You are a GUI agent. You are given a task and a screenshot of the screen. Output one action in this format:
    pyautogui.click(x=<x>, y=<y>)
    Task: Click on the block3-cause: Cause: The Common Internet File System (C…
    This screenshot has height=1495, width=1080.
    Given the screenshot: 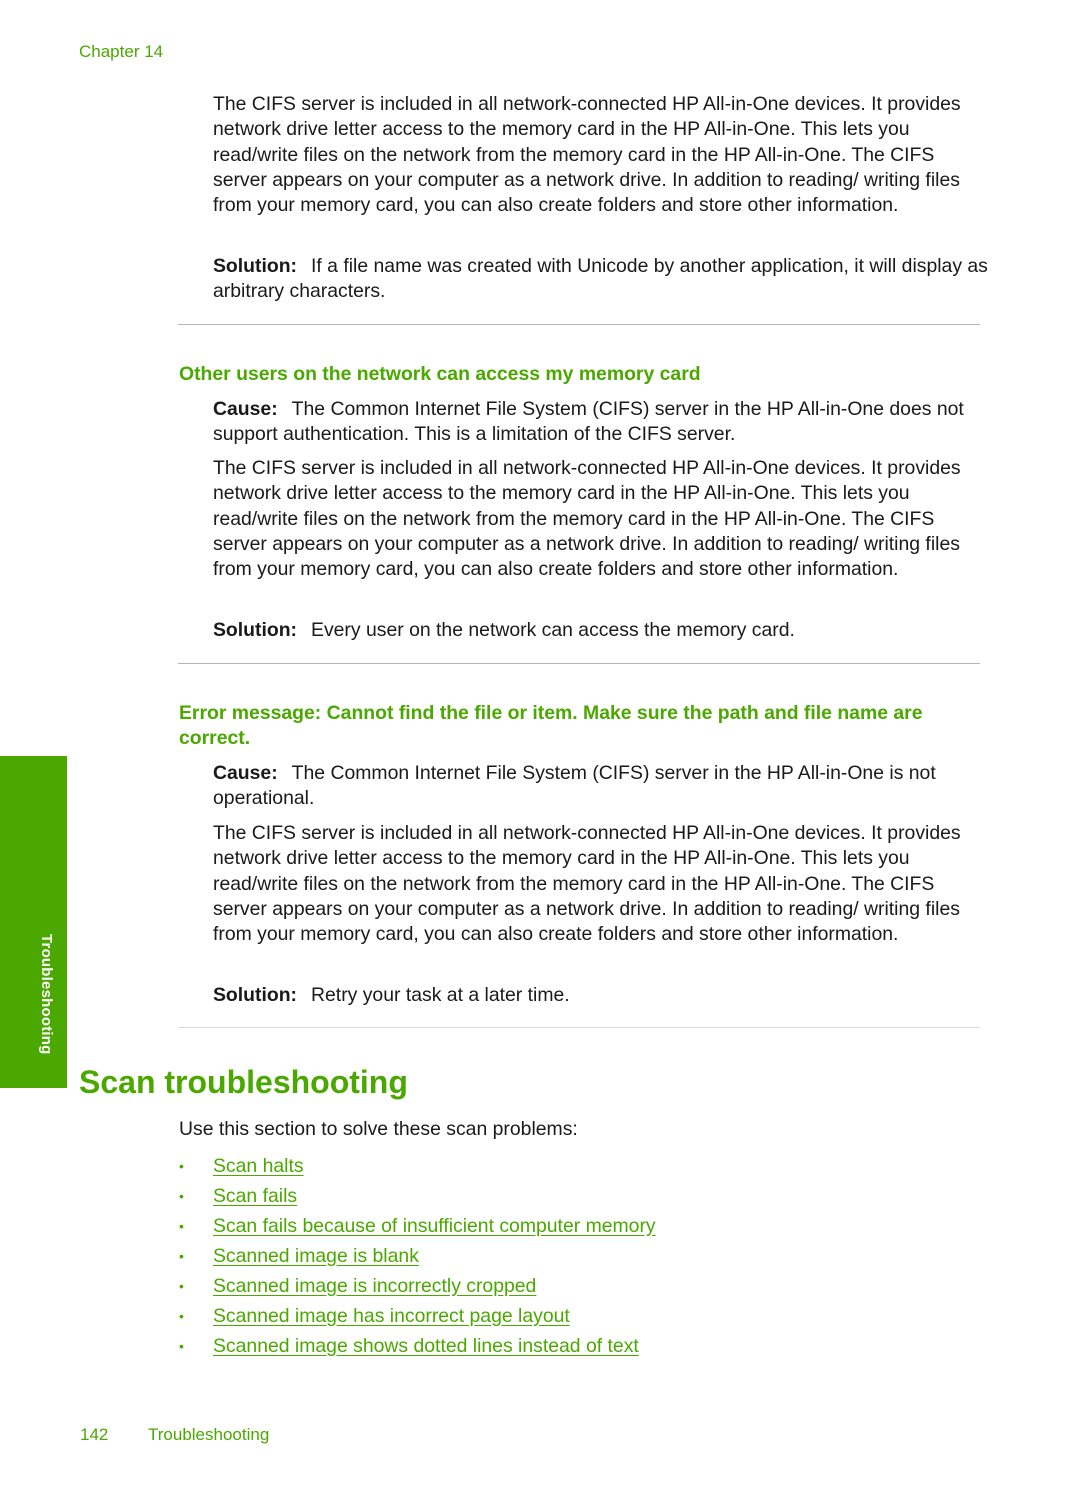 What is the action you would take?
    pyautogui.click(x=600, y=786)
    